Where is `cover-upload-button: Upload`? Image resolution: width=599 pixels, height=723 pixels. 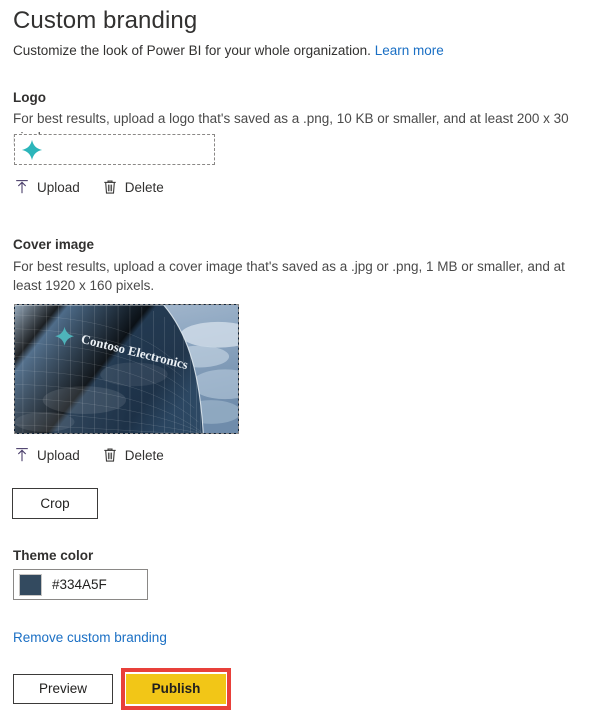 cover-upload-button: Upload is located at coordinates (47, 455).